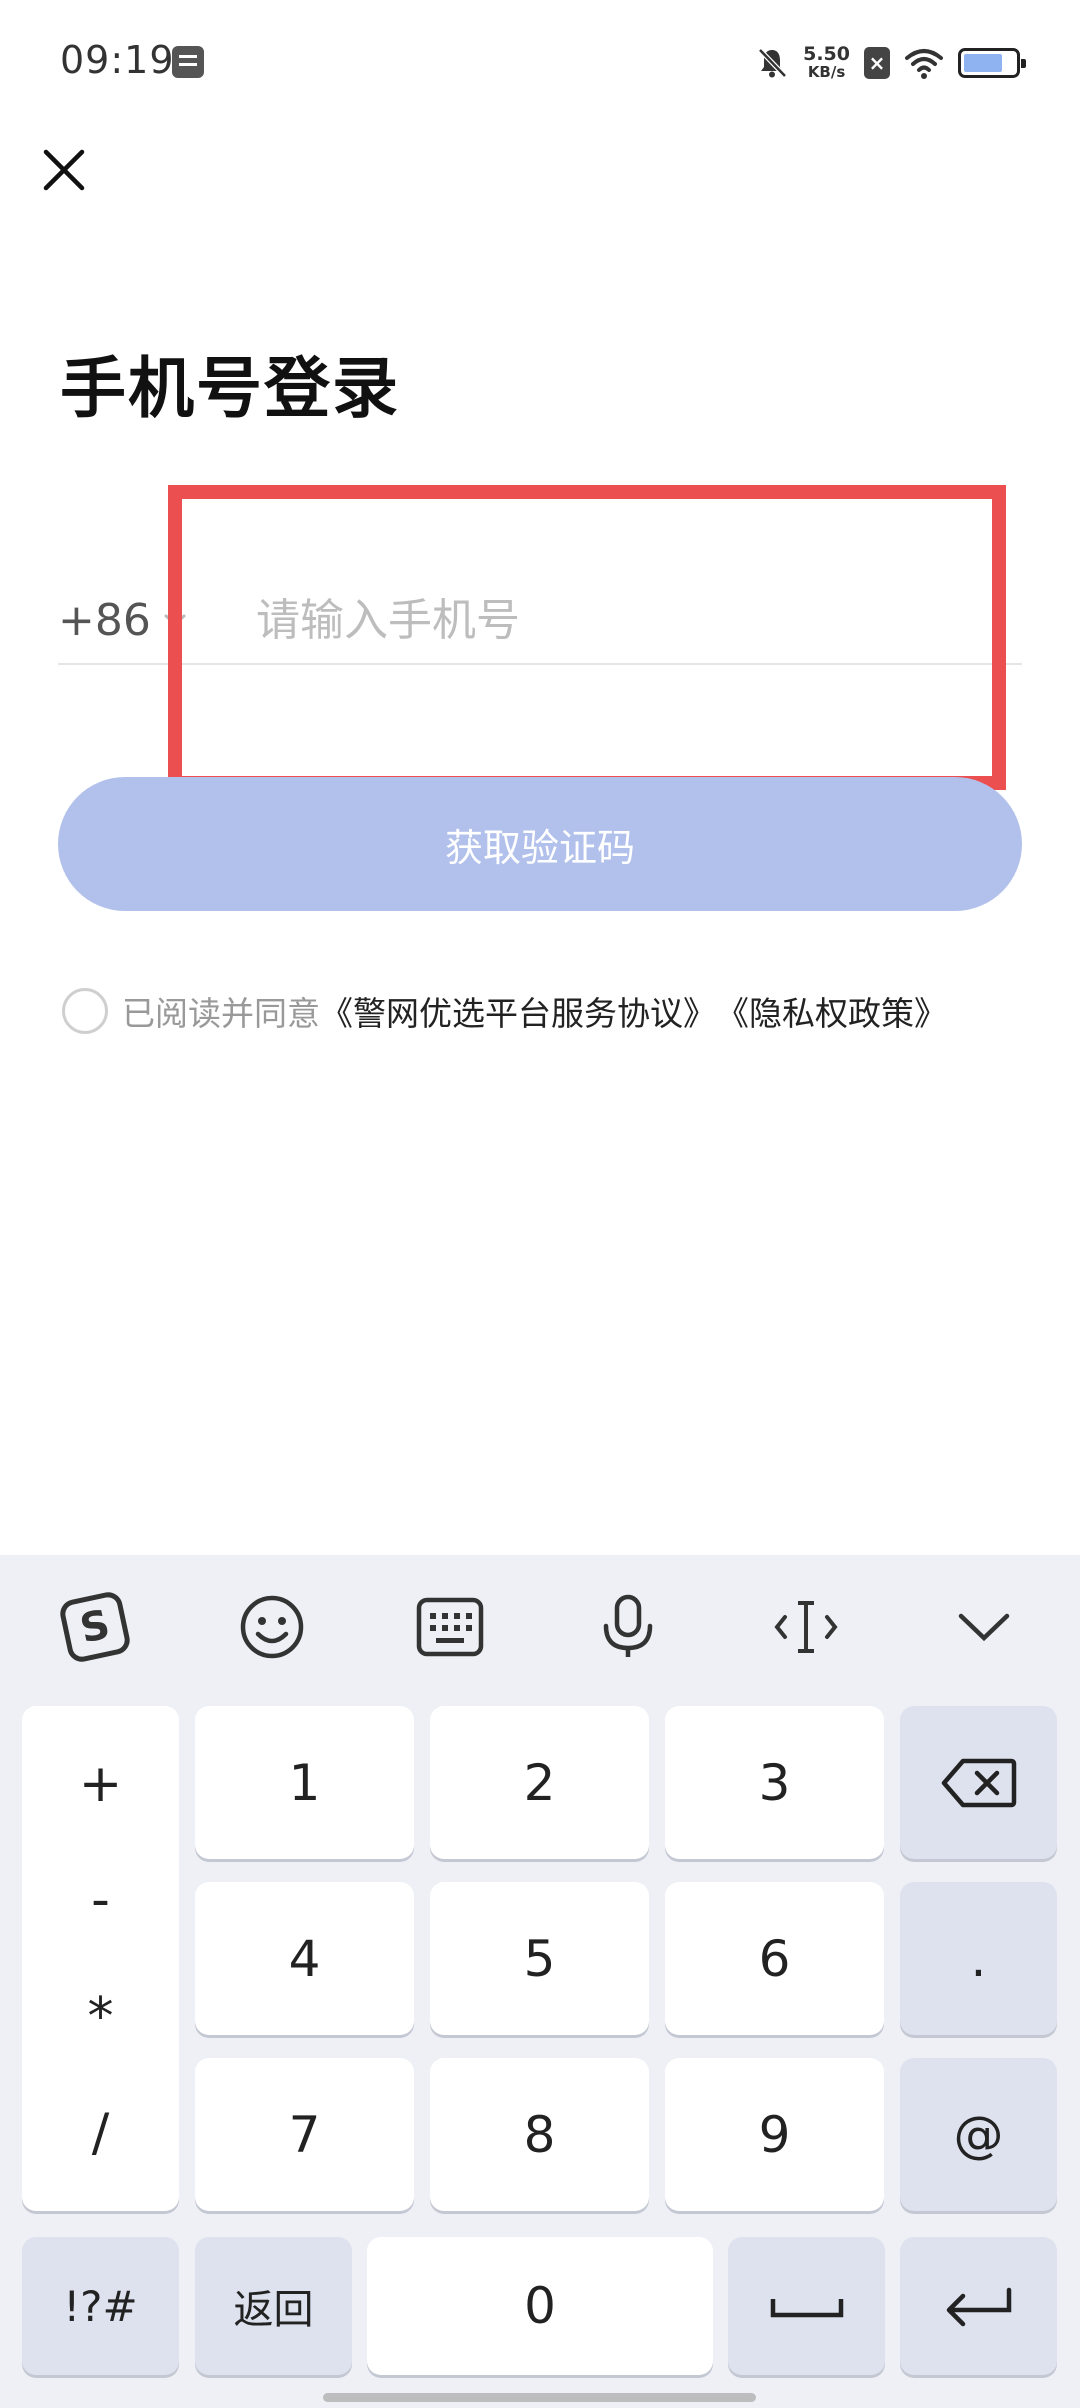 Image resolution: width=1080 pixels, height=2408 pixels. I want to click on space-icon, so click(806, 2308).